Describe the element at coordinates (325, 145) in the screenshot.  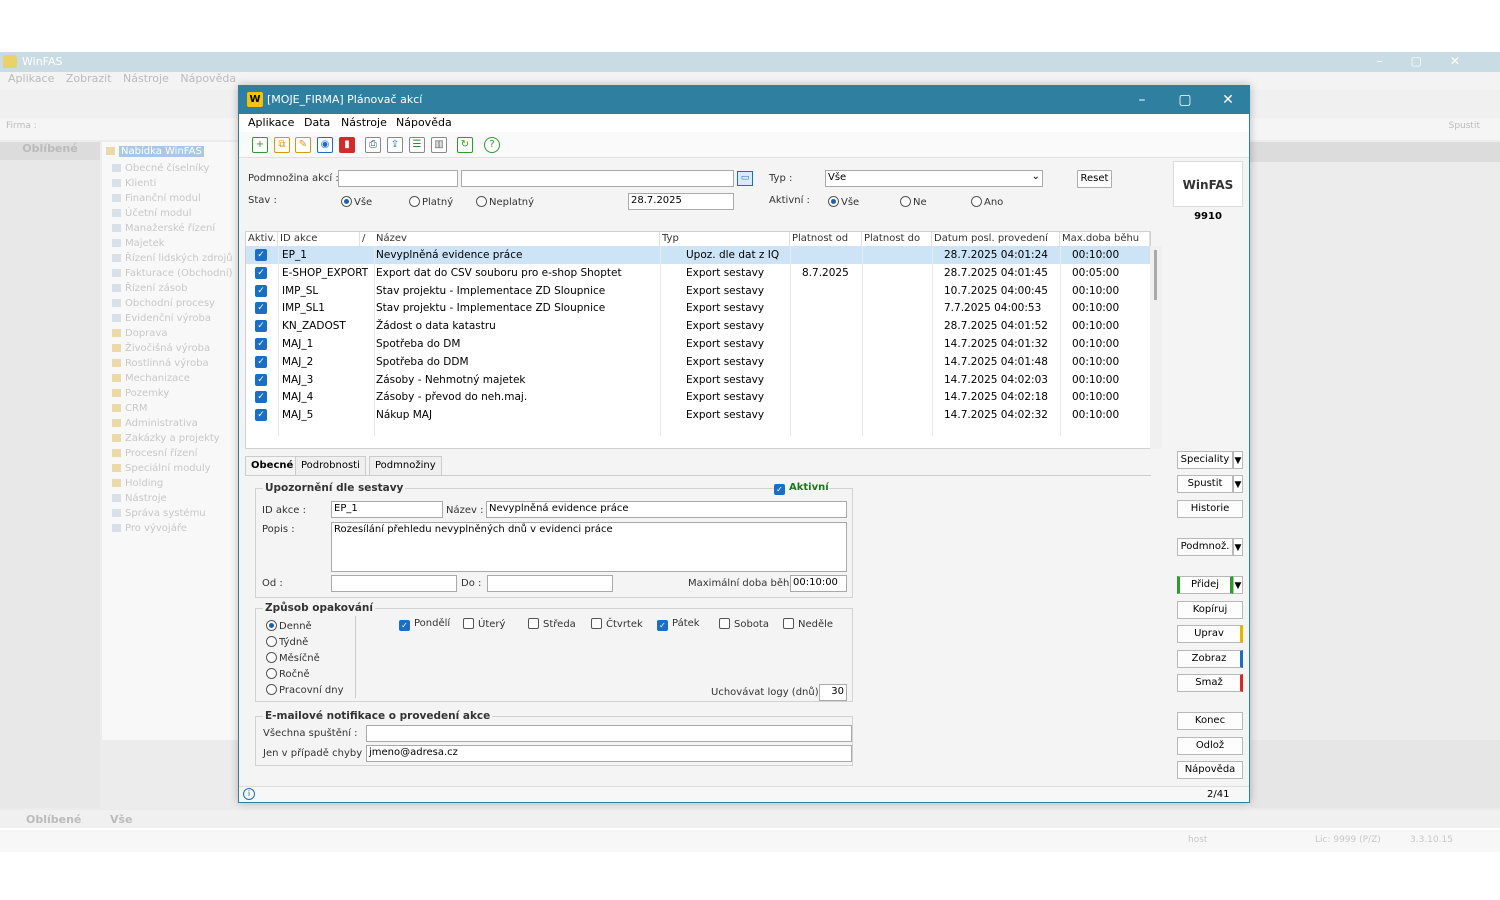
I see `view-icon: ◉` at that location.